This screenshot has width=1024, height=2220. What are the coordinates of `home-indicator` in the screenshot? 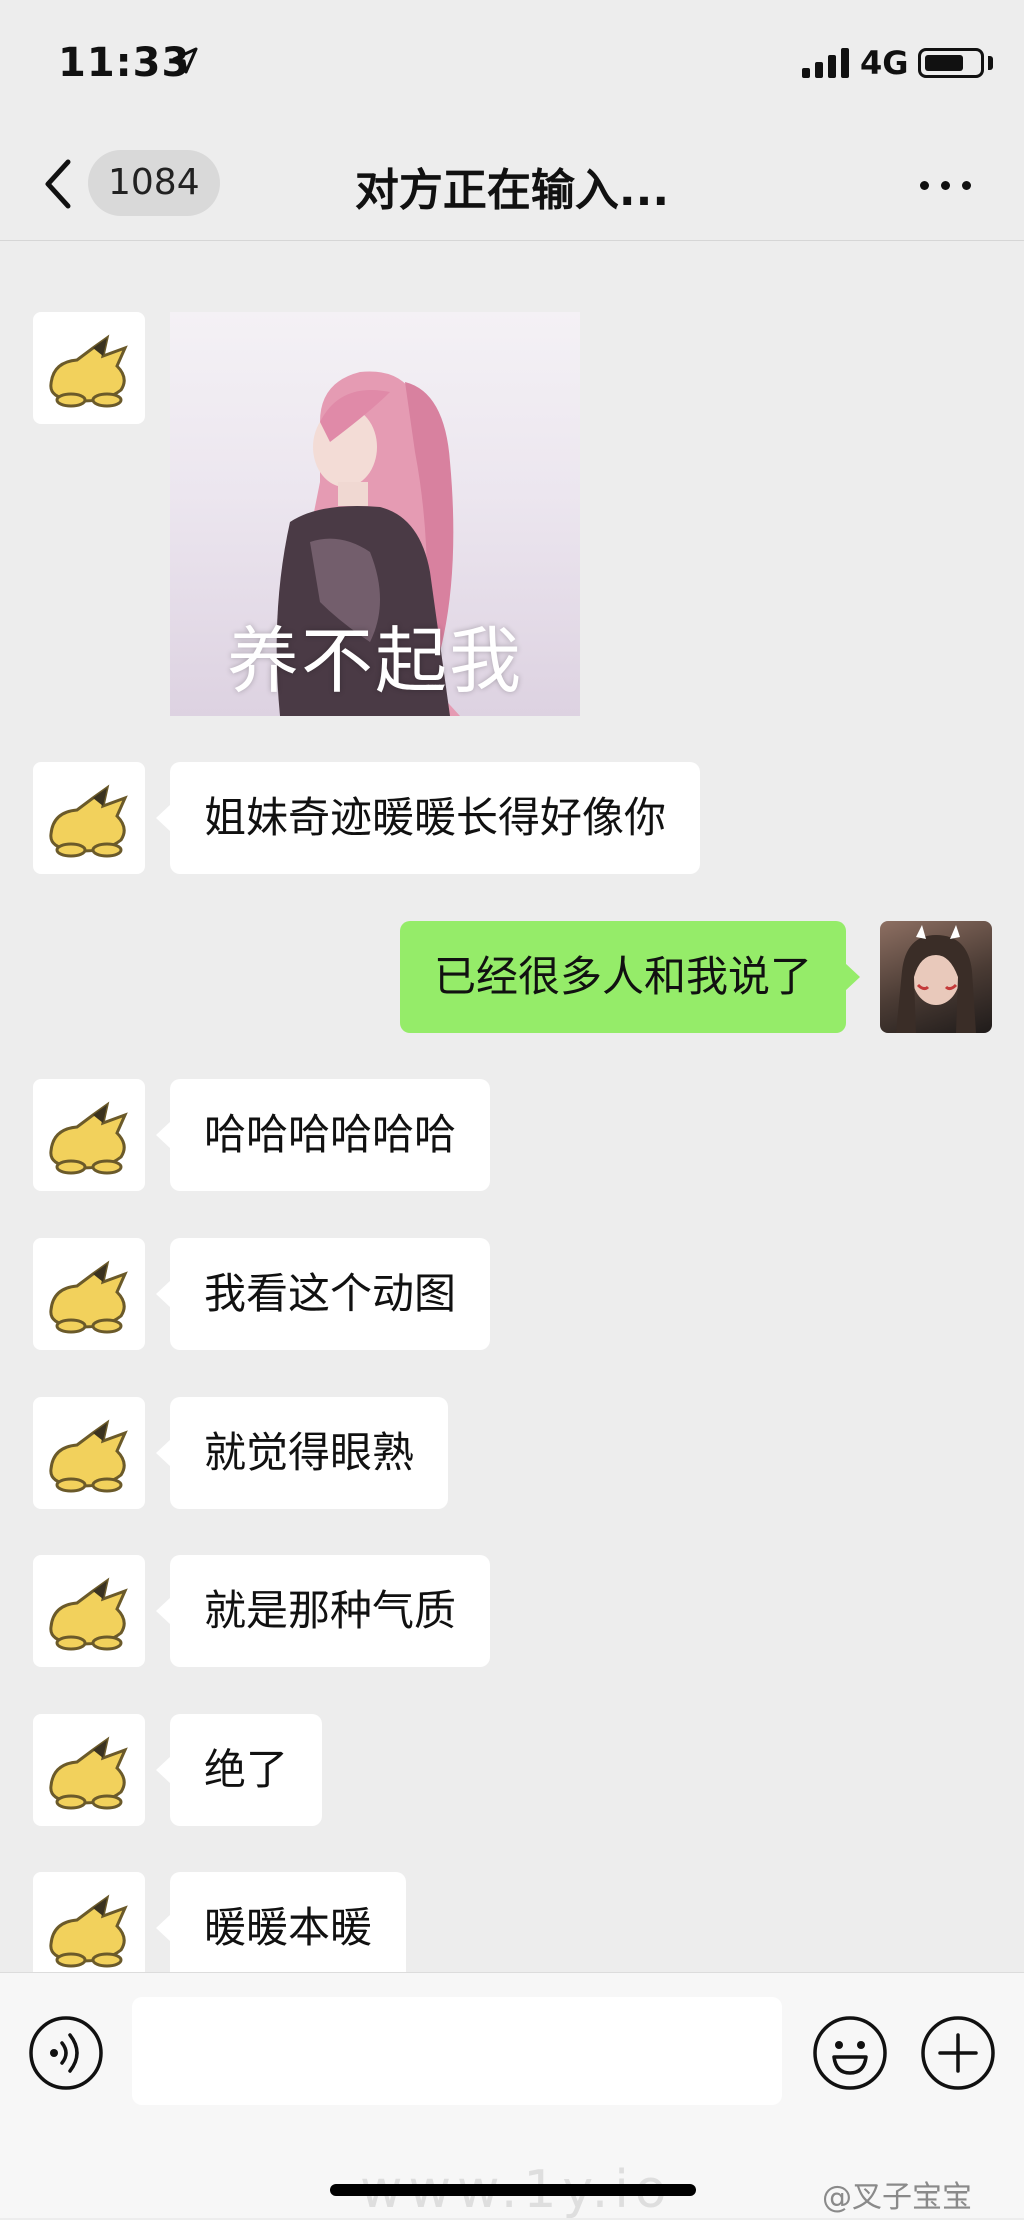 It's located at (513, 2190).